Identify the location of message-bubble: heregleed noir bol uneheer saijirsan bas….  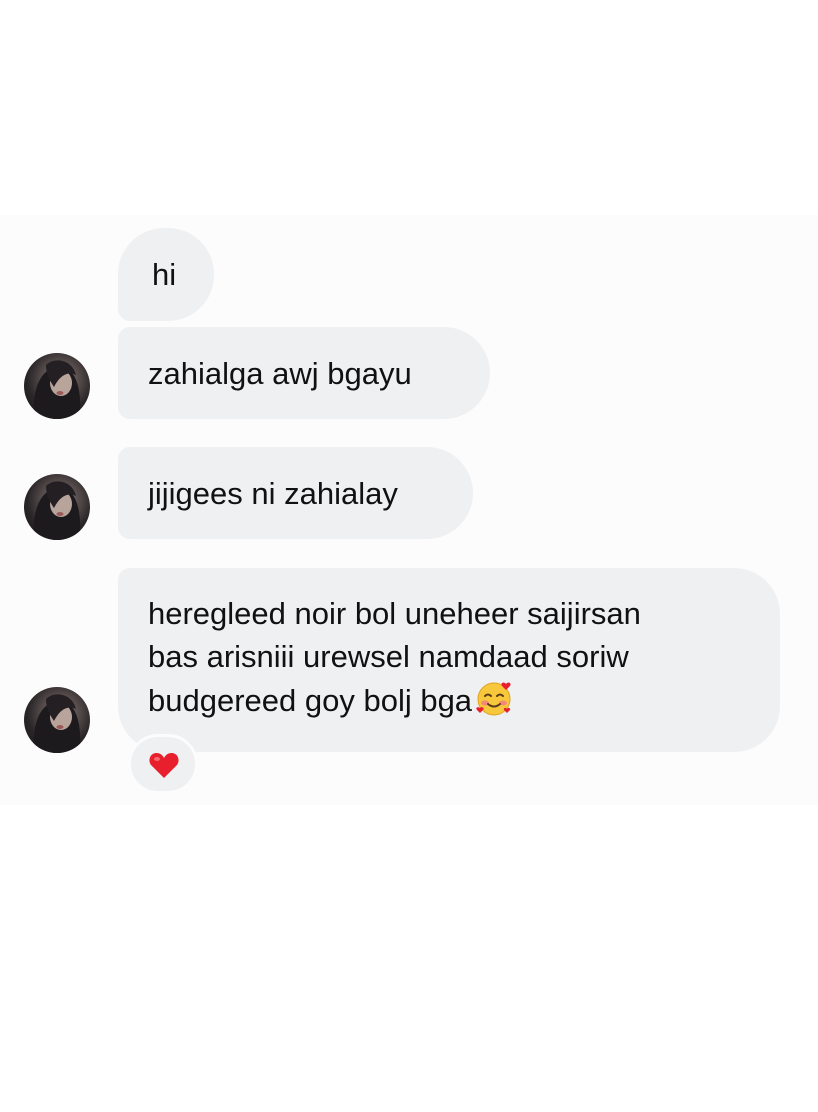
(449, 660).